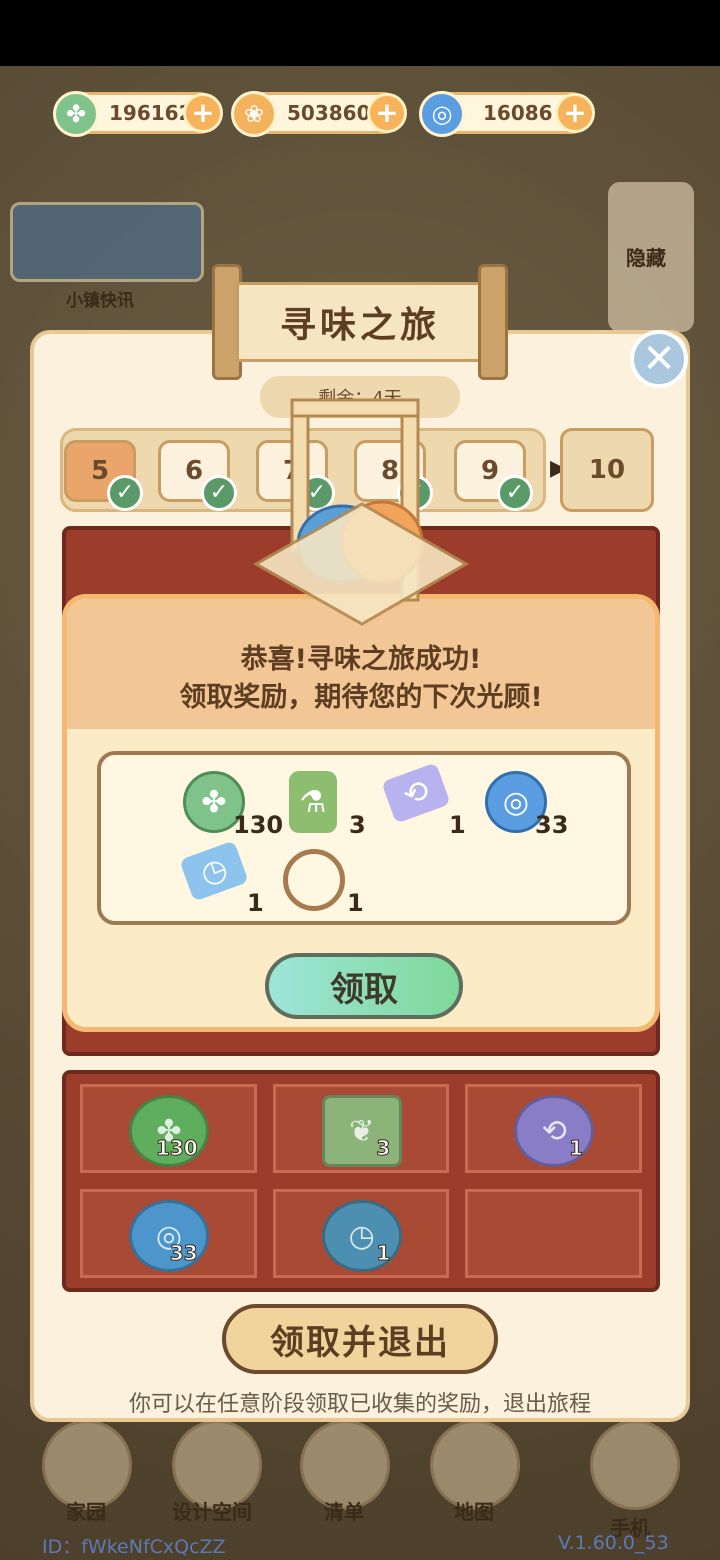 The image size is (720, 1560). Describe the element at coordinates (176, 1148) in the screenshot. I see `item-count: 130` at that location.